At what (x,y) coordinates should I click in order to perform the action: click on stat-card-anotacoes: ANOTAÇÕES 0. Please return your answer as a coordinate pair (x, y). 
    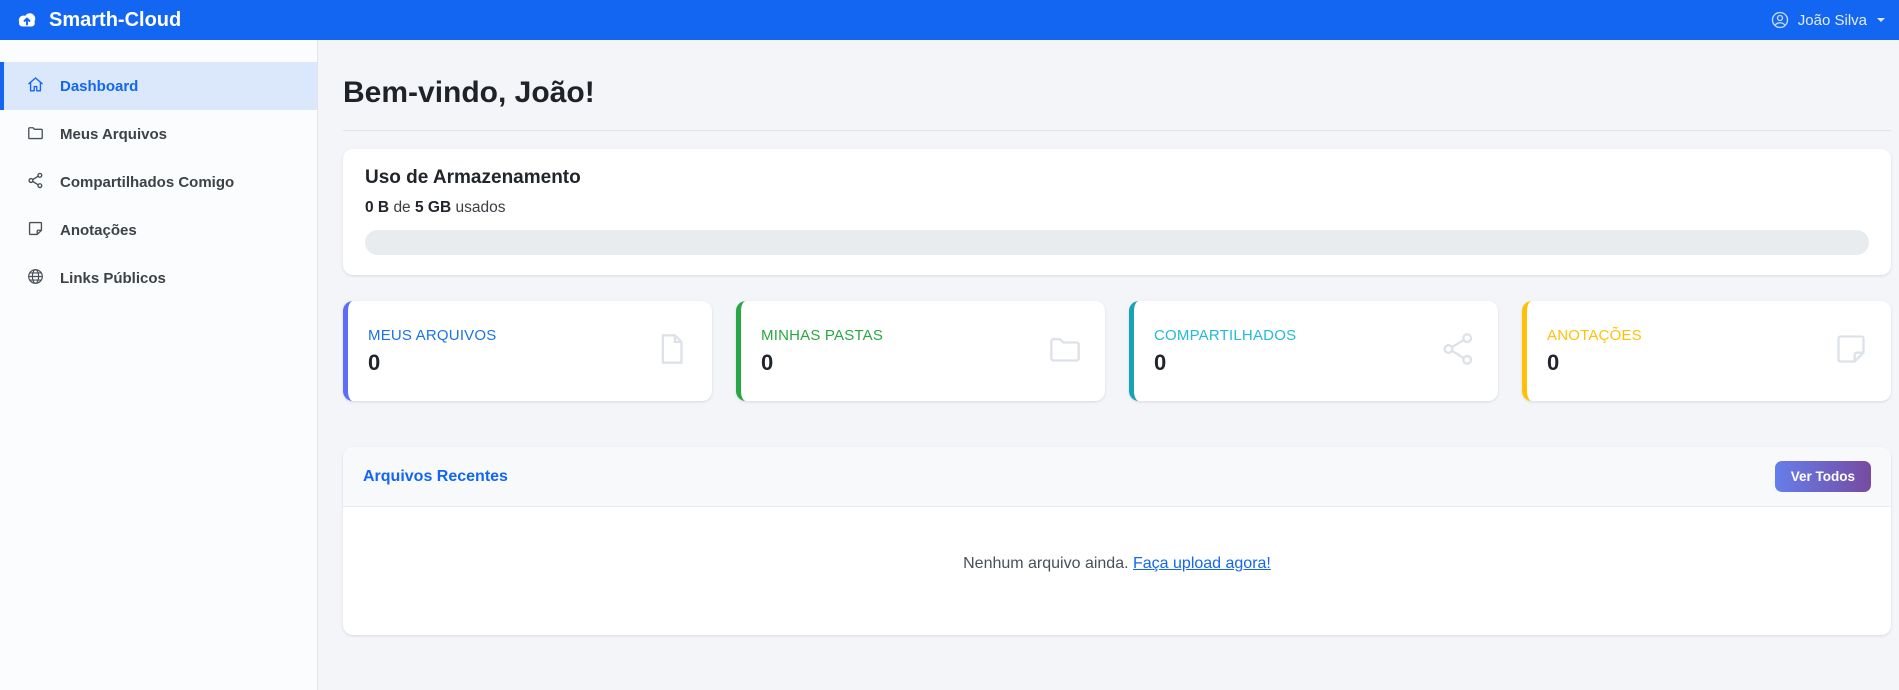
    Looking at the image, I should click on (1706, 351).